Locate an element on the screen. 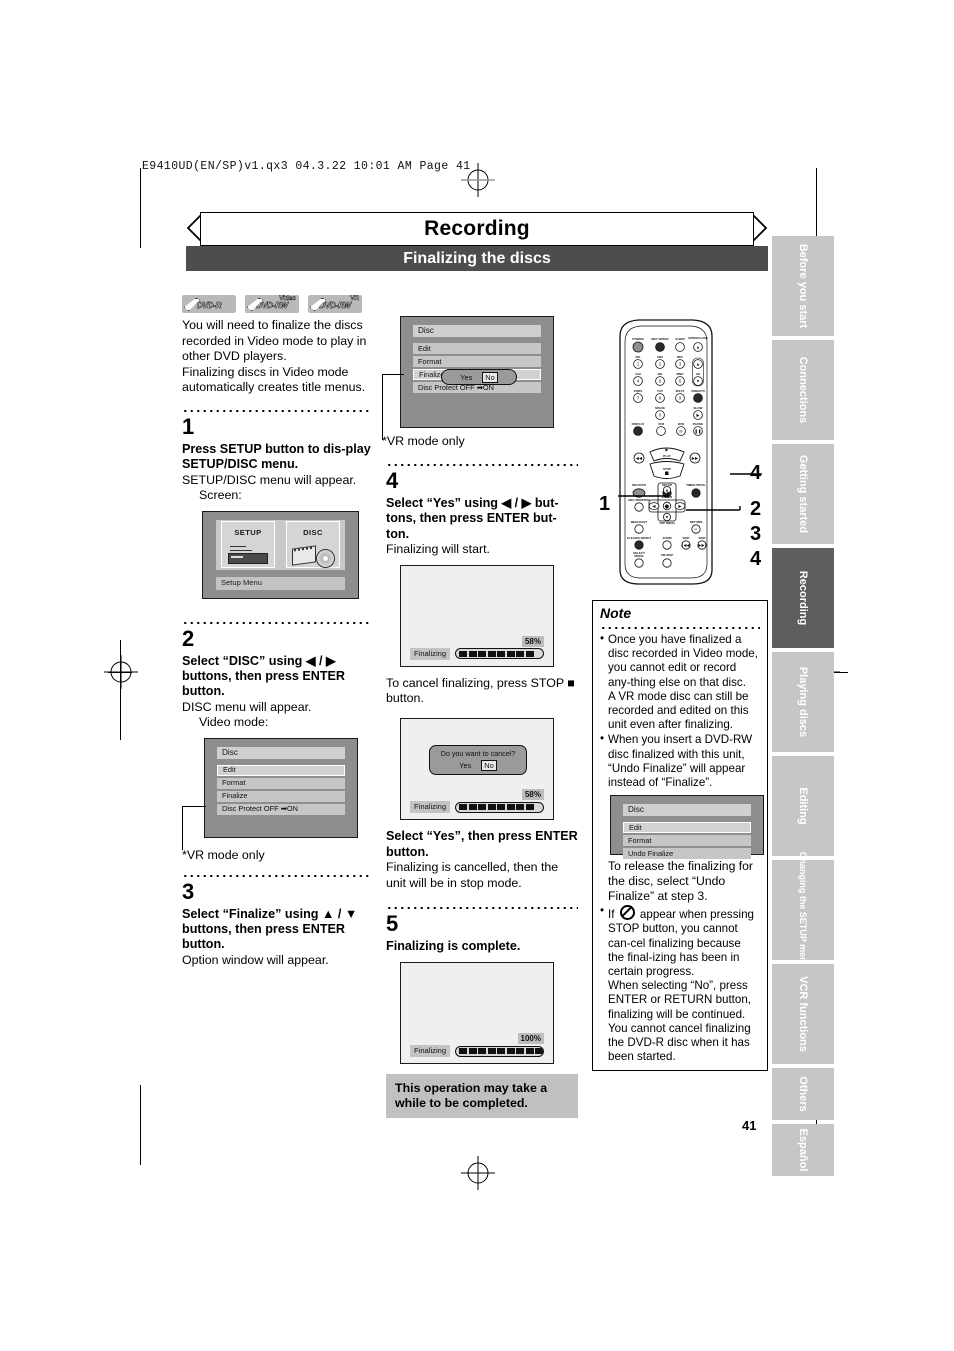  svg-text: ENTER is located at coordinates (667, 497).